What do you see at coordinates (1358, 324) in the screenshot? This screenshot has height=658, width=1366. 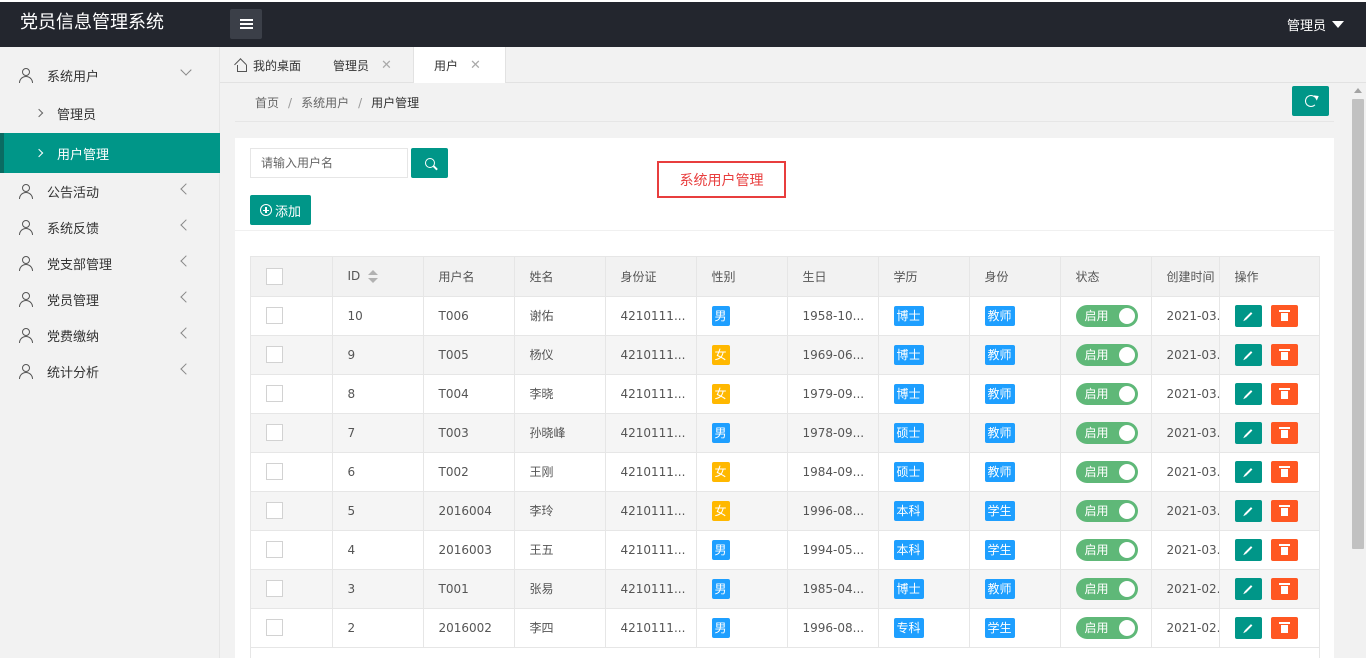 I see `scroll-thumb` at bounding box center [1358, 324].